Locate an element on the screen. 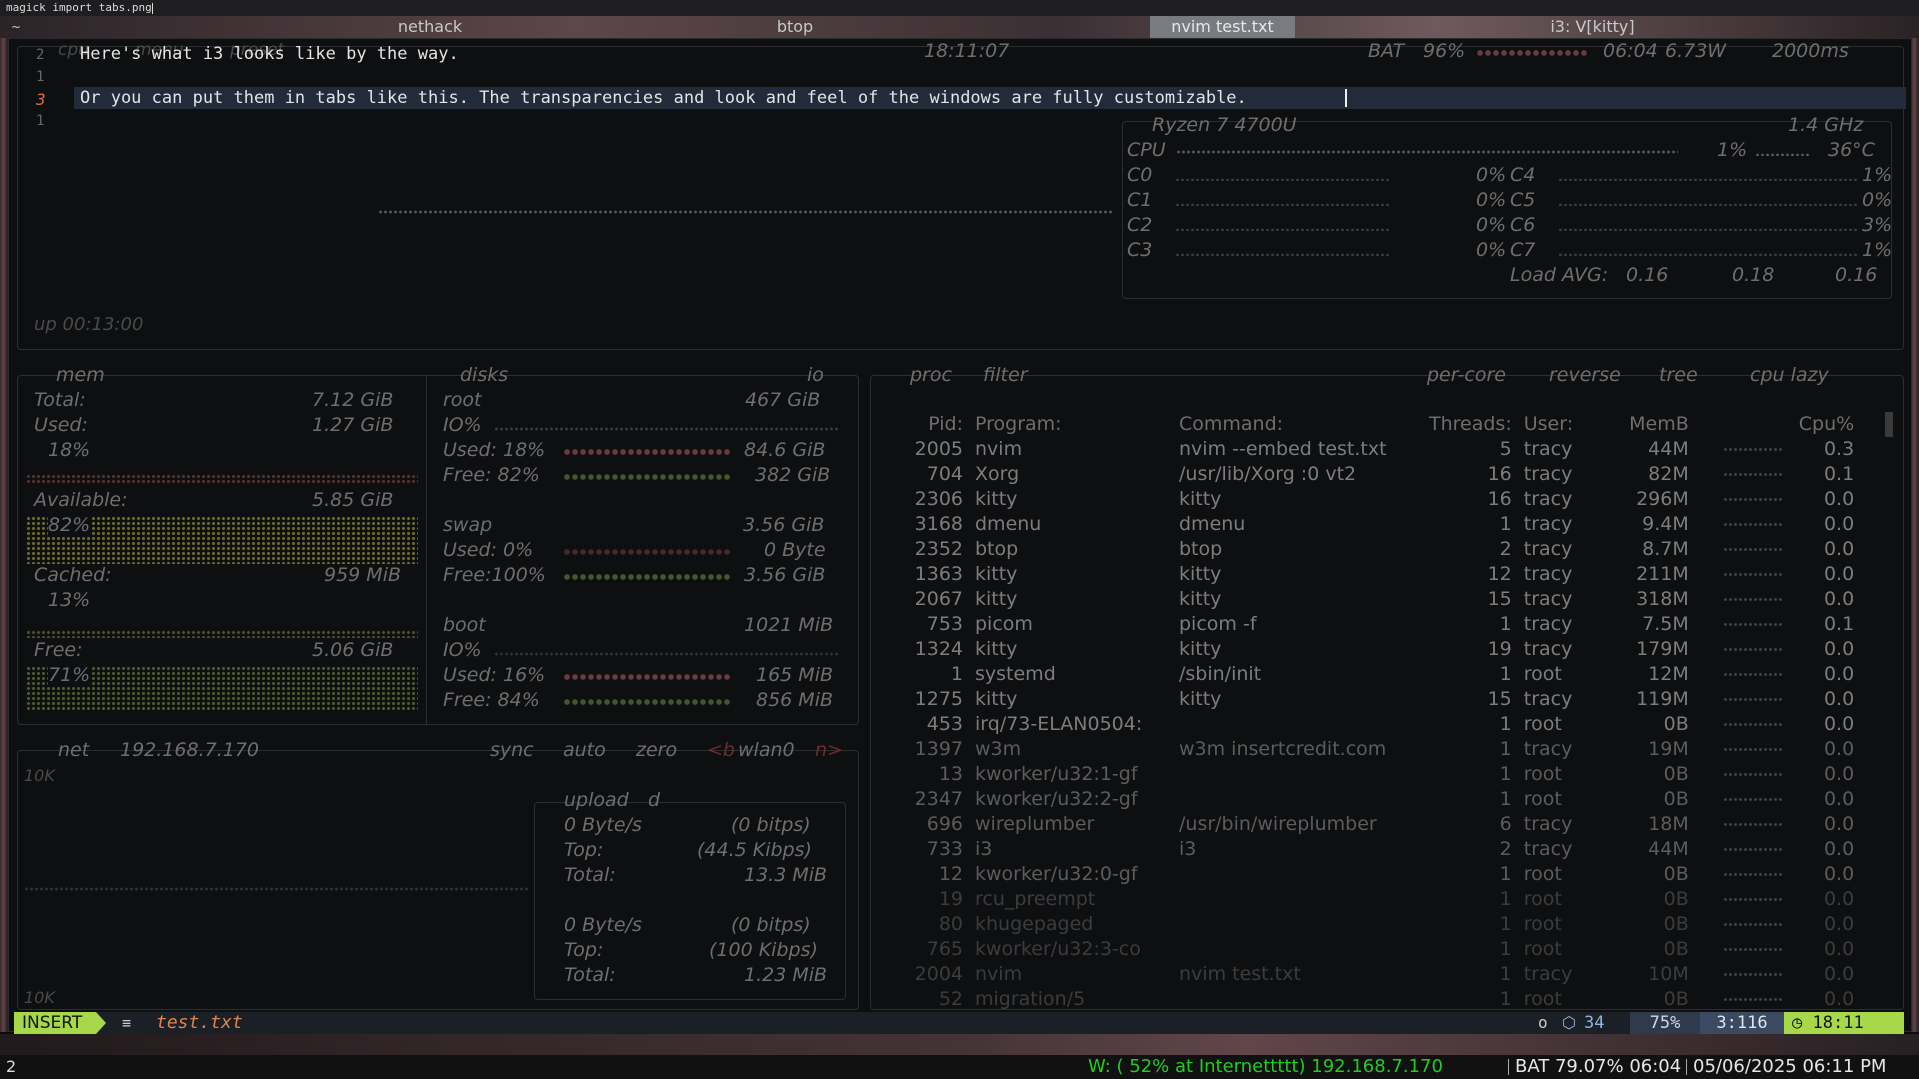 The width and height of the screenshot is (1919, 1079). process-row: 453 irq/73-ELAN0504: 1 root 0B 0.0 is located at coordinates (1379, 724).